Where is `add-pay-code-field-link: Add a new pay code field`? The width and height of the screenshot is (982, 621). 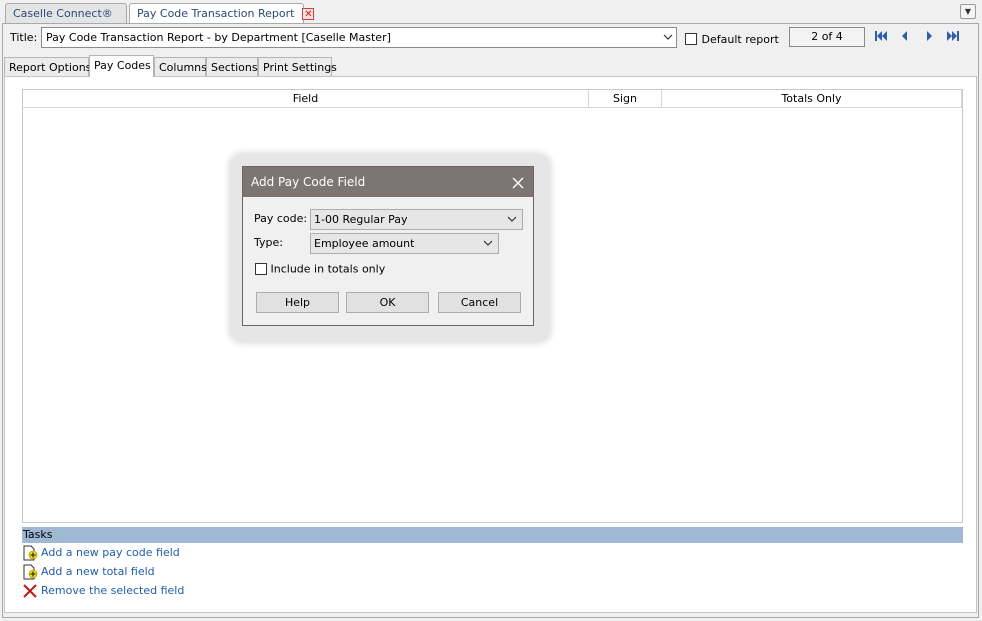
add-pay-code-field-link: Add a new pay code field is located at coordinates (101, 552).